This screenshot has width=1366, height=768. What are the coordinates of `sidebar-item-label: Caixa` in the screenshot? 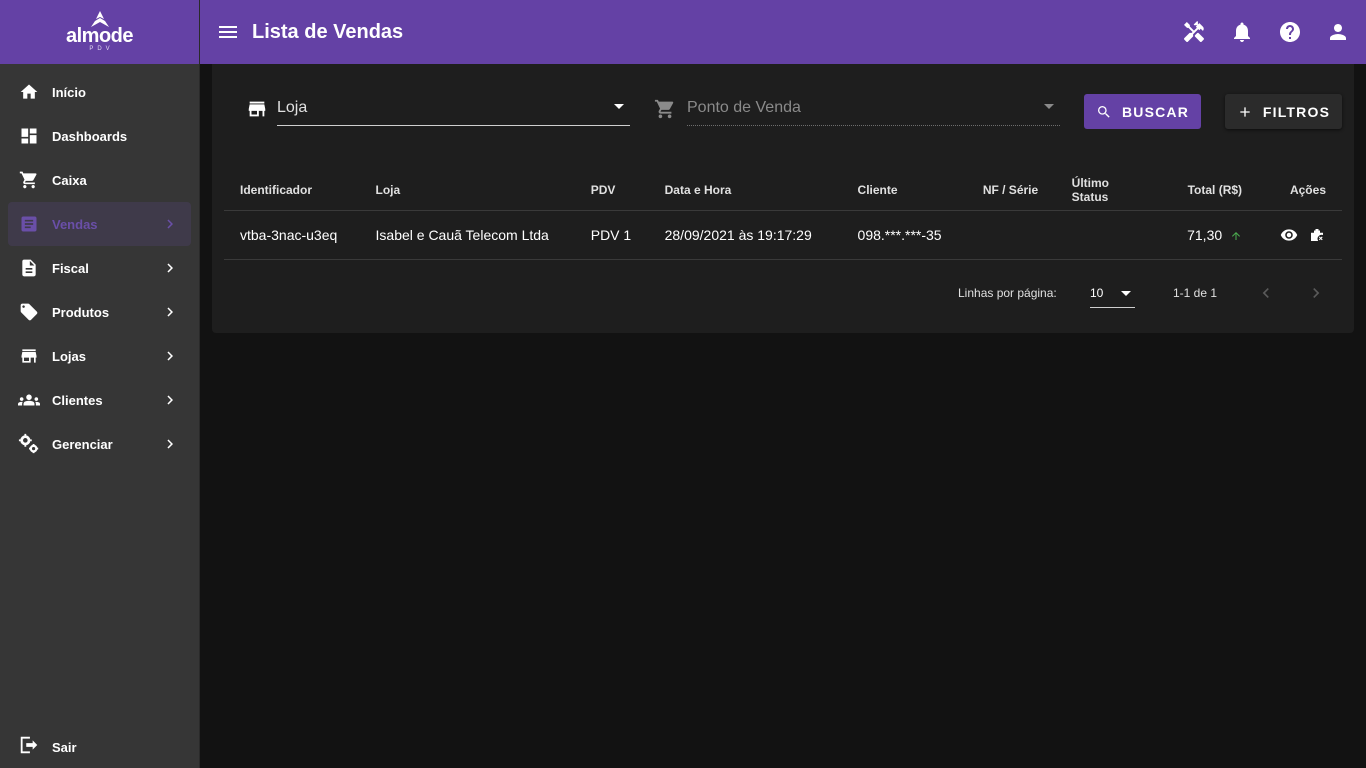 It's located at (69, 180).